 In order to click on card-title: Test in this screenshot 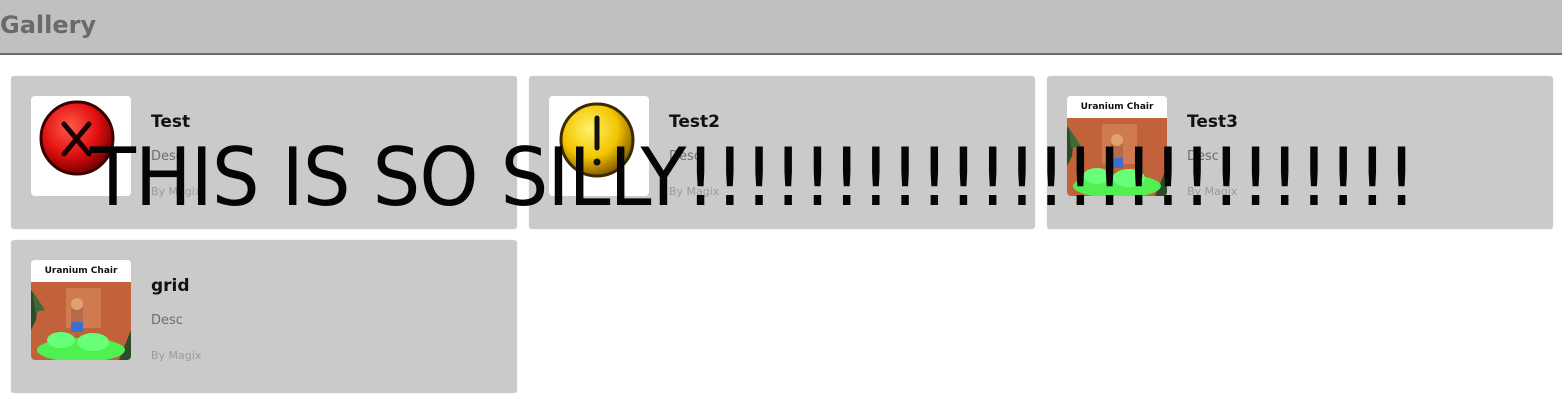, I will do `click(171, 122)`.